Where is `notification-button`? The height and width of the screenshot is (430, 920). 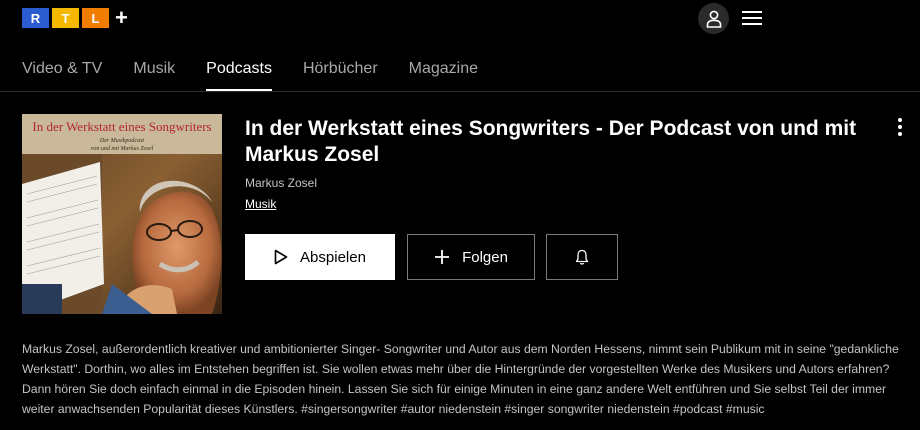 notification-button is located at coordinates (582, 257).